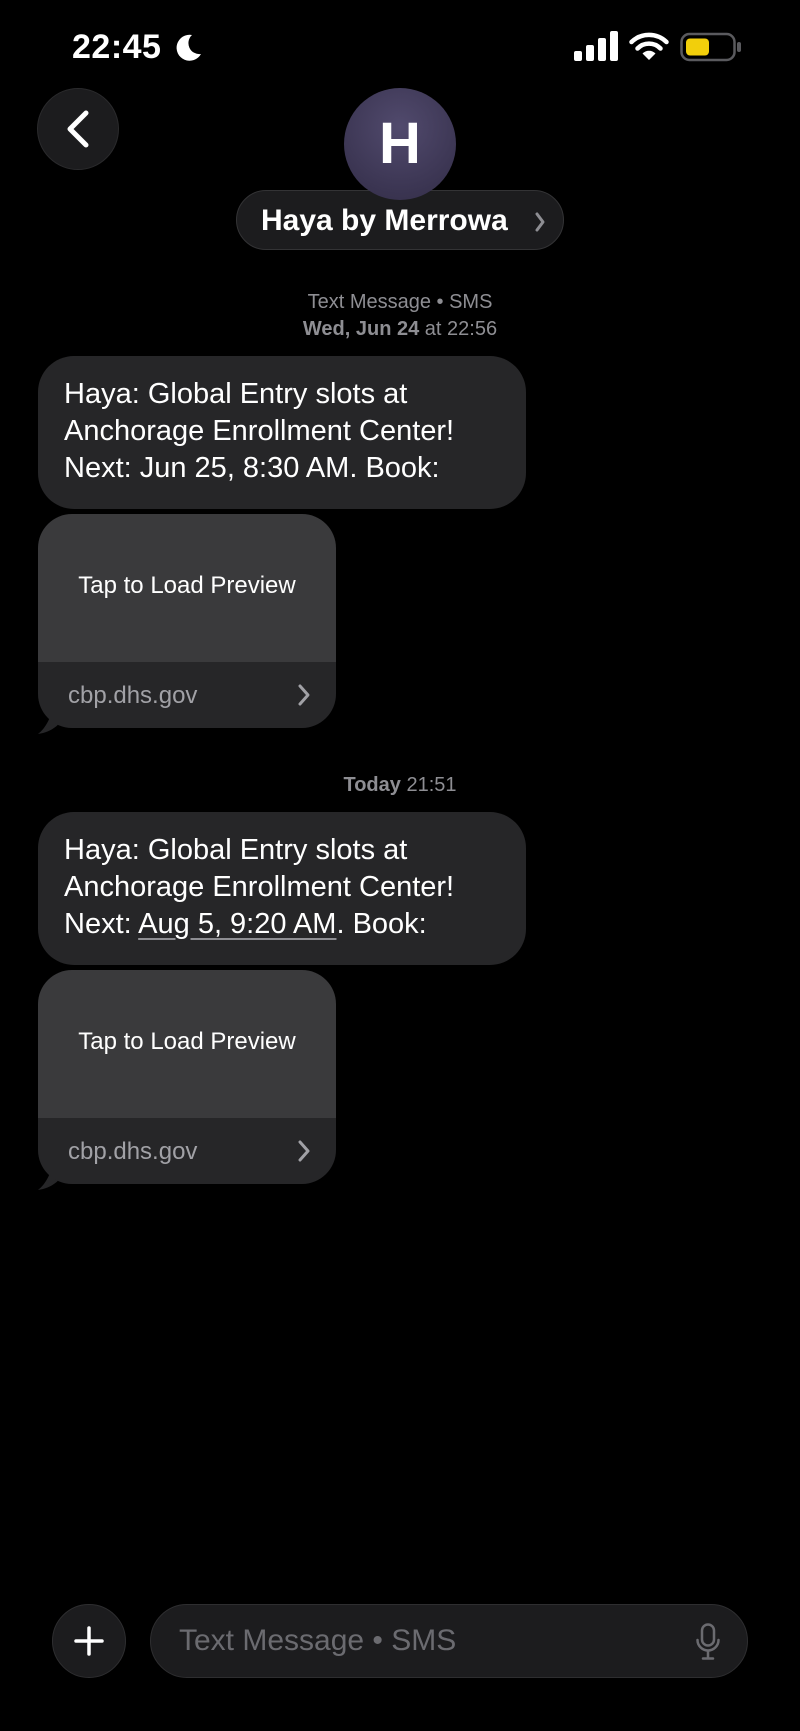 Image resolution: width=800 pixels, height=1731 pixels. I want to click on plus-icon, so click(89, 1641).